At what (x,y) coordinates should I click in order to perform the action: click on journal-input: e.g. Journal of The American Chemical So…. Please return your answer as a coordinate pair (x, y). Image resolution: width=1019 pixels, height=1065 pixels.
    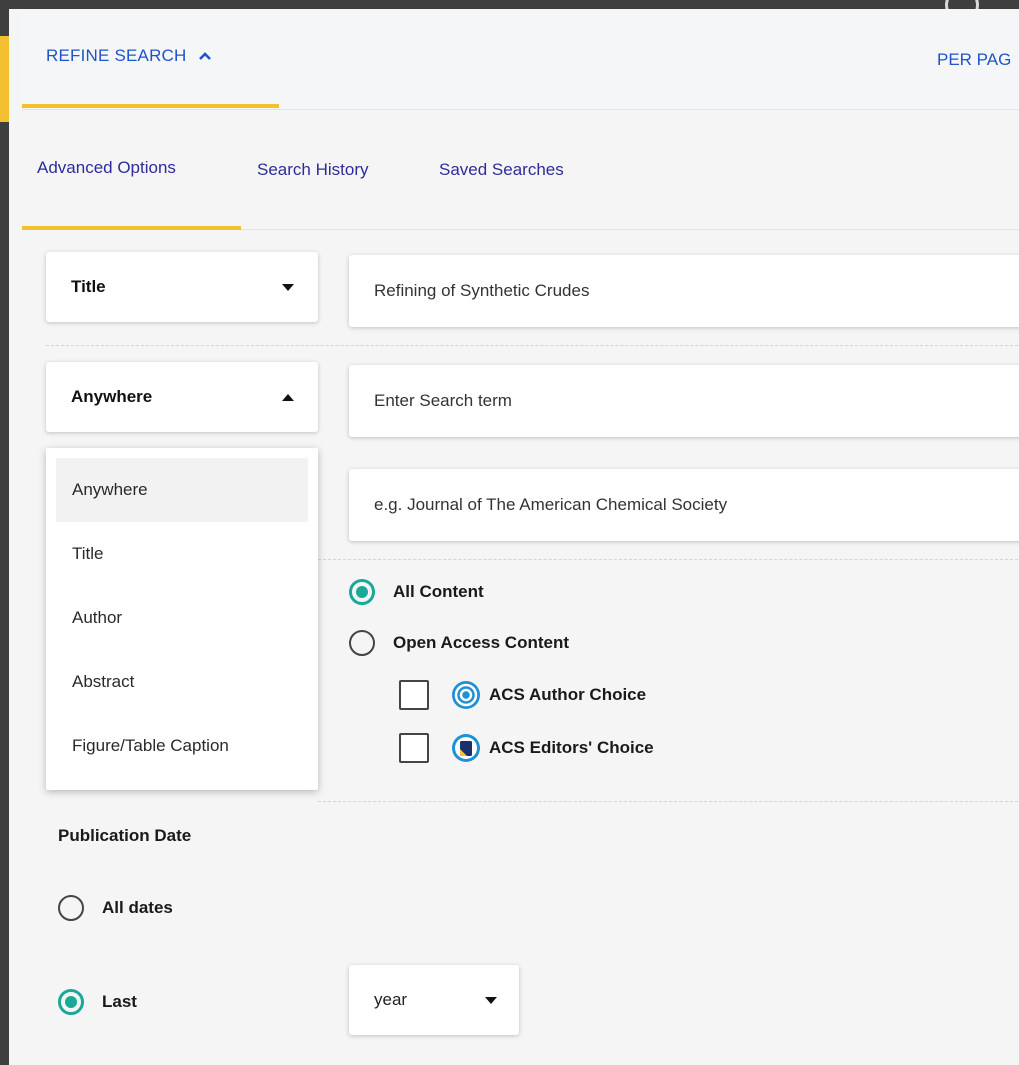
    Looking at the image, I should click on (684, 505).